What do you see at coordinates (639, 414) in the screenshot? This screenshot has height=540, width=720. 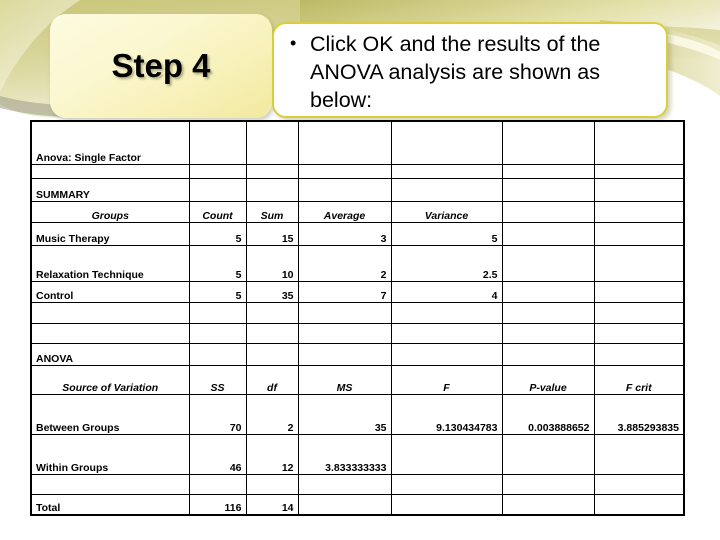 I see `cell-f-crit: 3.885293835` at bounding box center [639, 414].